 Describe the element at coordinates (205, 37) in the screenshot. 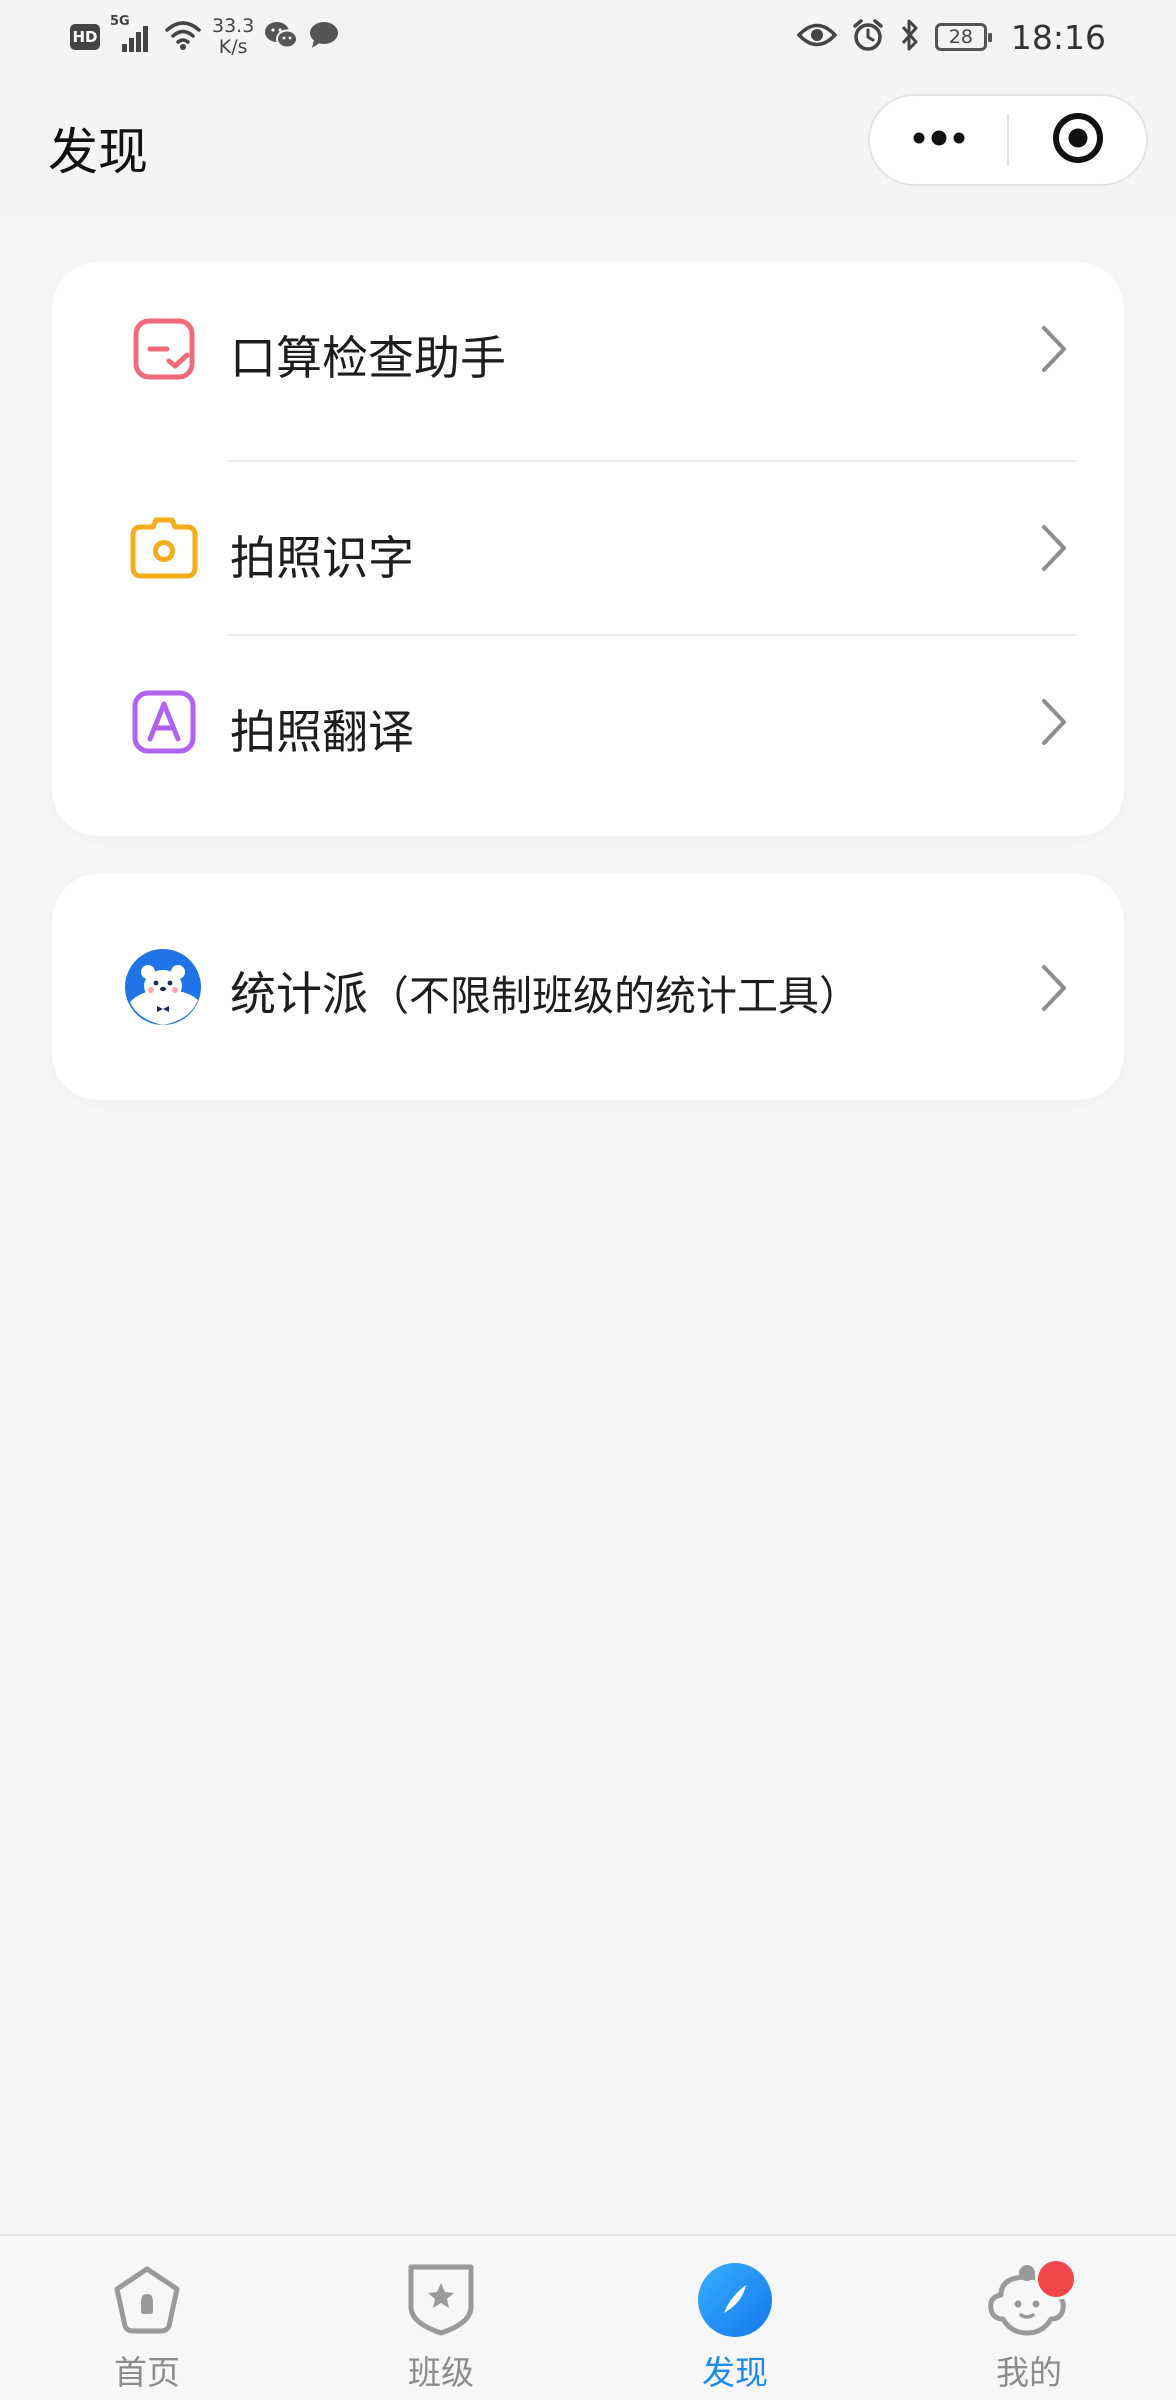

I see `status-bar-left: HD 5G 33.3 K/s` at that location.